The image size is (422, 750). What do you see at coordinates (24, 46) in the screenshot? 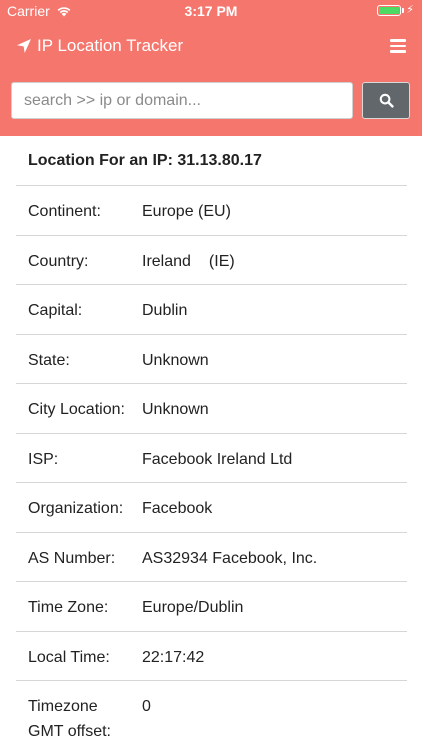
I see `location-arrow-icon` at bounding box center [24, 46].